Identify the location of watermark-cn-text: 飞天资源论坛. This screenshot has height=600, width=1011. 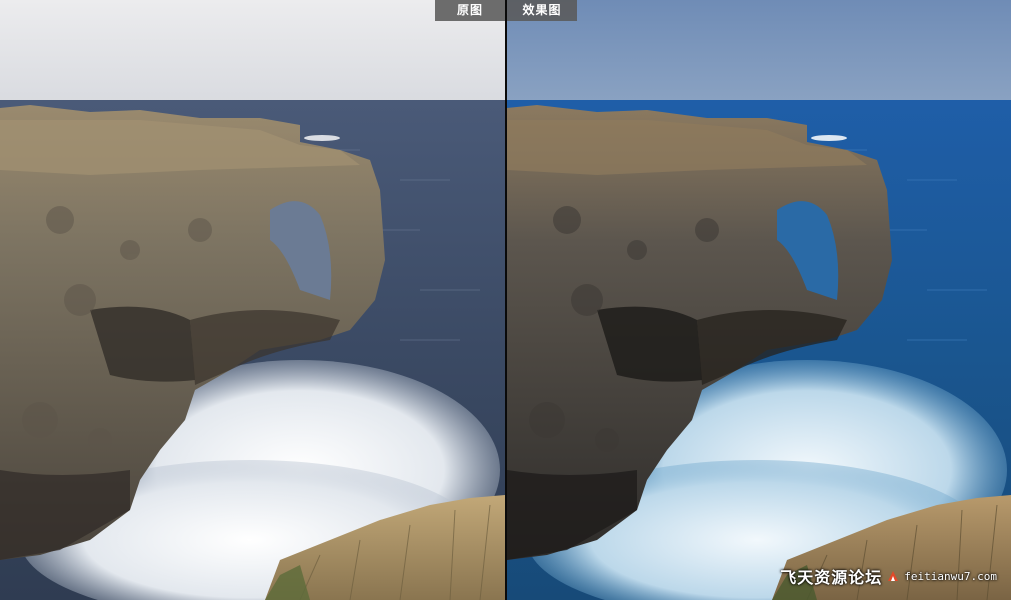
(831, 577).